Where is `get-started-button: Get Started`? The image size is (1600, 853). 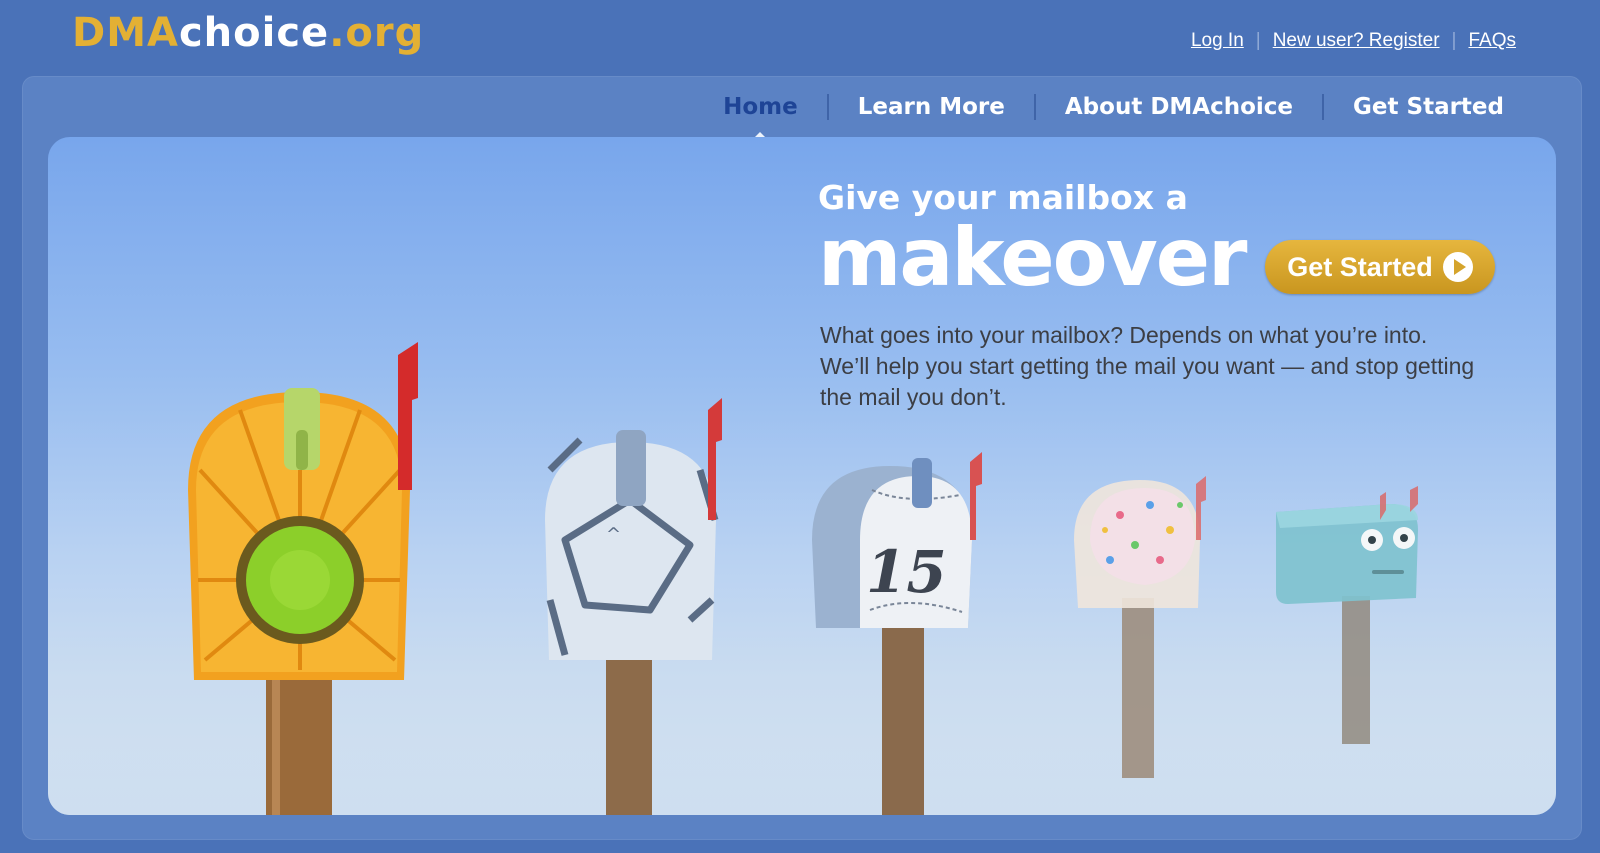
get-started-button: Get Started is located at coordinates (1380, 267).